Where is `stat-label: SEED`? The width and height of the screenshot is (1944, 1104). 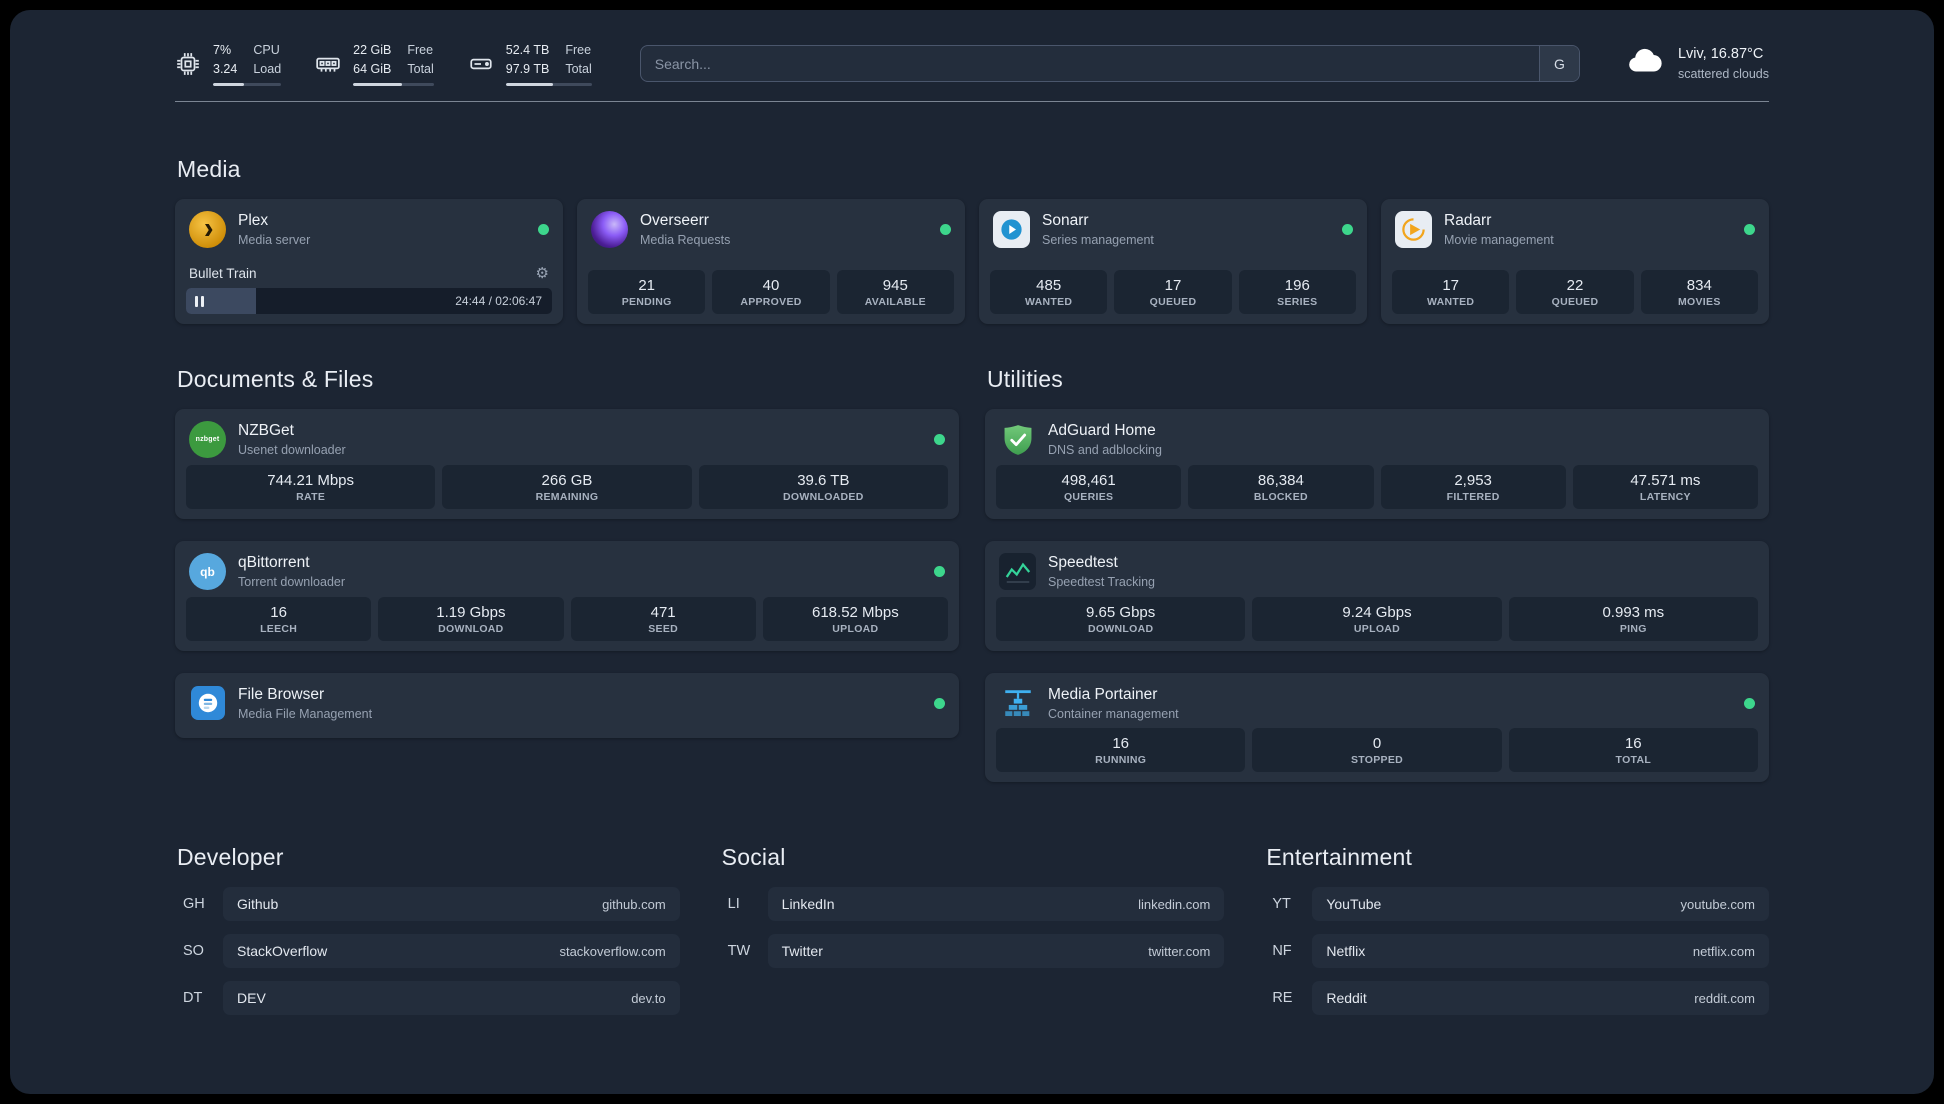 stat-label: SEED is located at coordinates (663, 628).